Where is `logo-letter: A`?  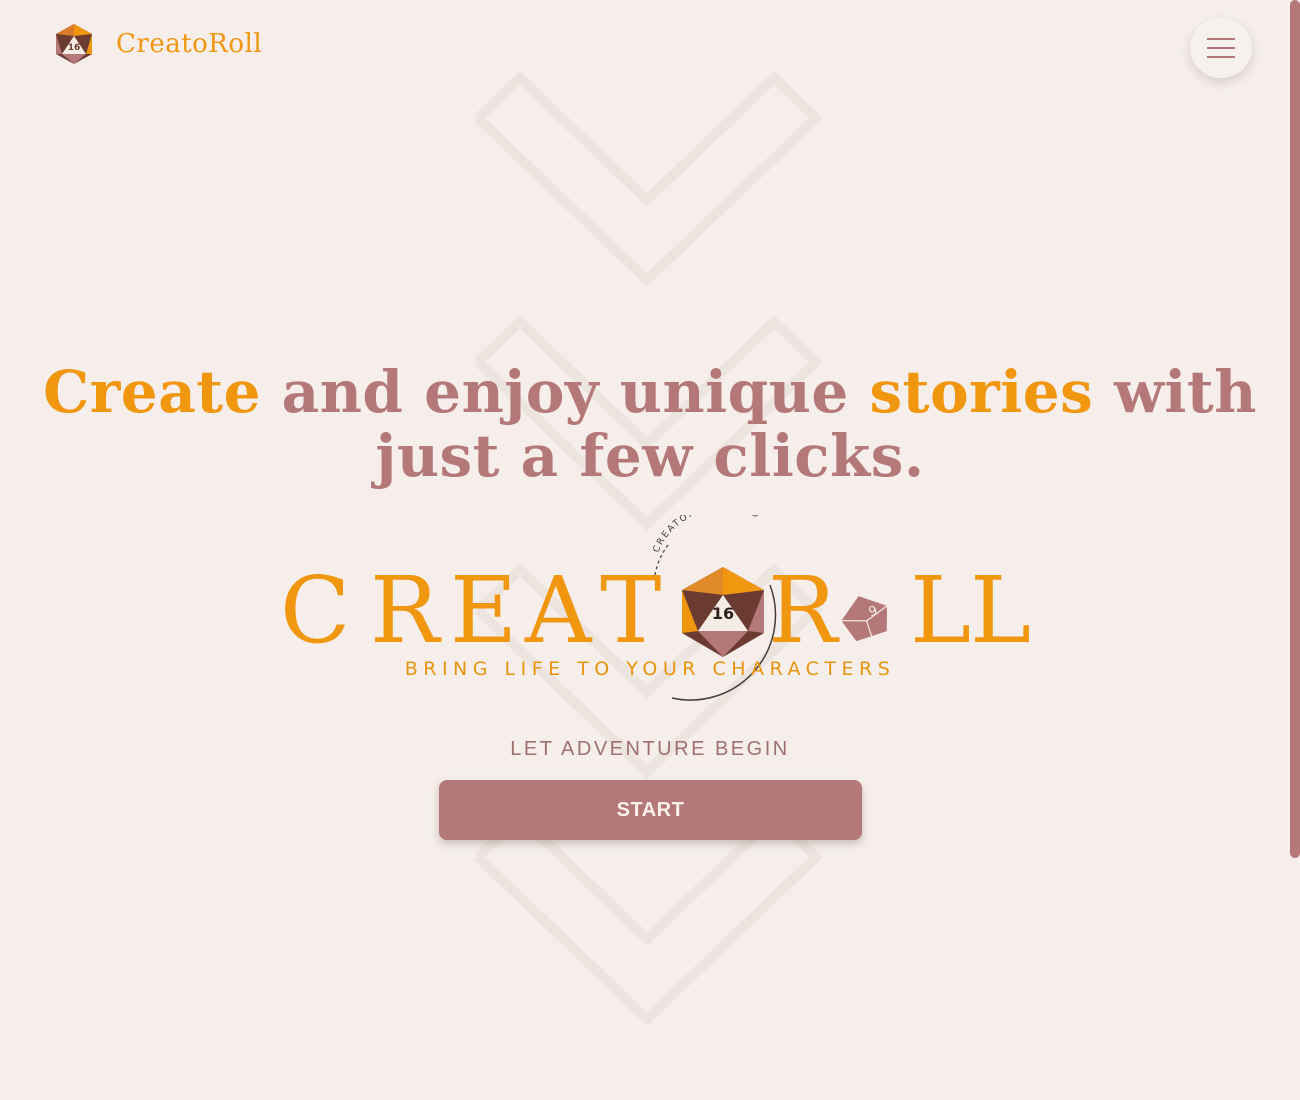 logo-letter: A is located at coordinates (558, 610).